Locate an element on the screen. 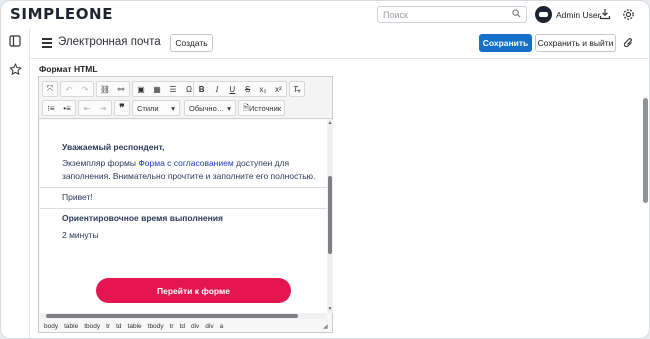 Image resolution: width=650 pixels, height=339 pixels. redo-icon: ↷ is located at coordinates (85, 89).